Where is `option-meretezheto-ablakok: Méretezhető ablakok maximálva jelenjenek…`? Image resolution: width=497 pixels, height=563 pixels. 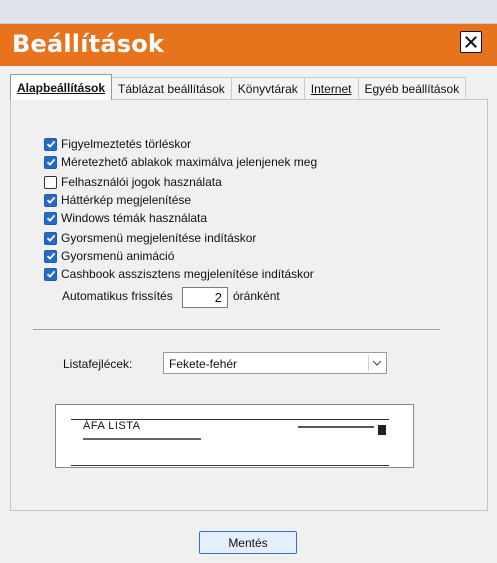 option-meretezheto-ablakok: Méretezhető ablakok maximálva jelenjenek… is located at coordinates (180, 162).